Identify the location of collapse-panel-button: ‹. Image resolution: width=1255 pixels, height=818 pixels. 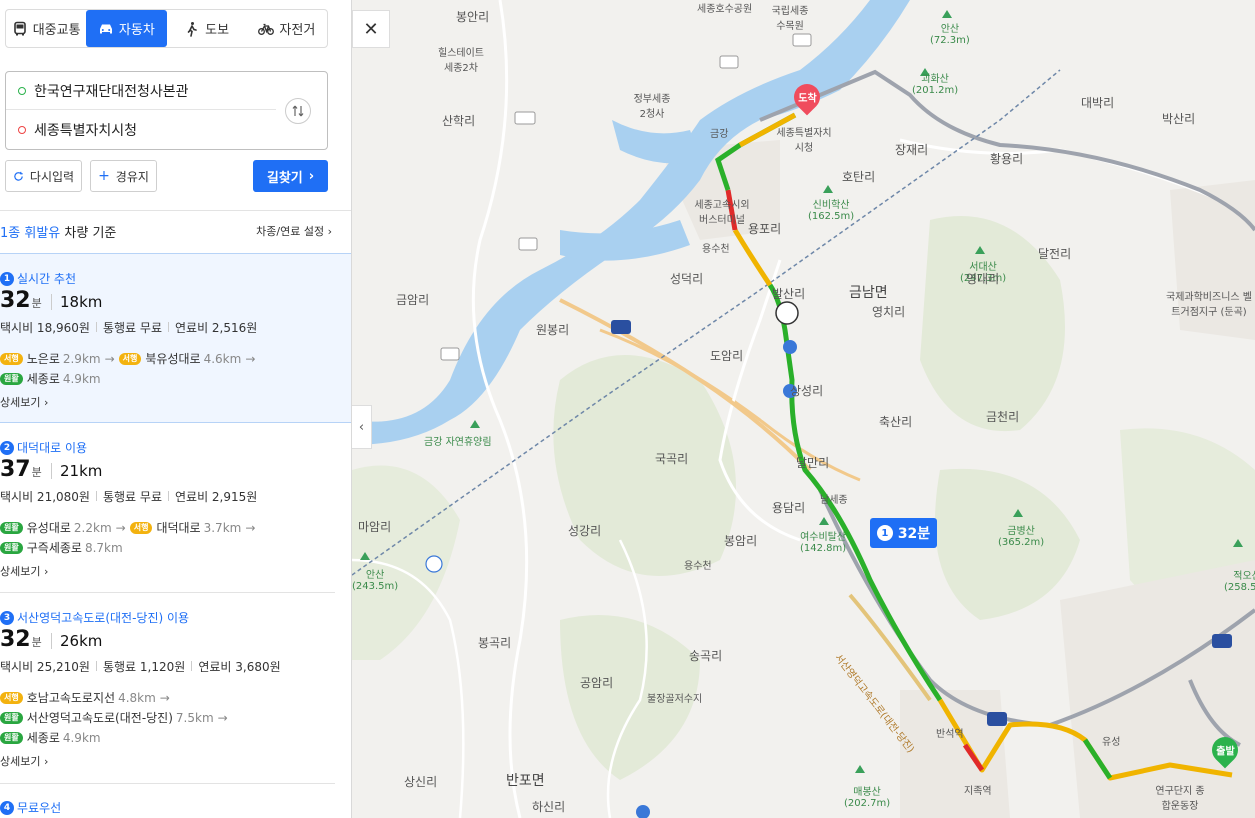
(362, 427).